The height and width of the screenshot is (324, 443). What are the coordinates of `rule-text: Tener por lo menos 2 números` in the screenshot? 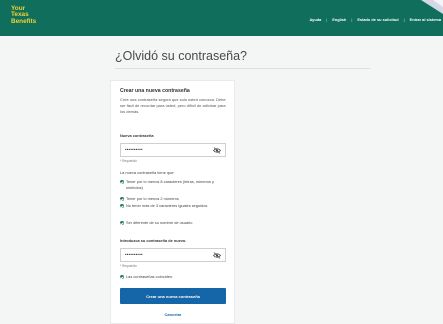 It's located at (152, 198).